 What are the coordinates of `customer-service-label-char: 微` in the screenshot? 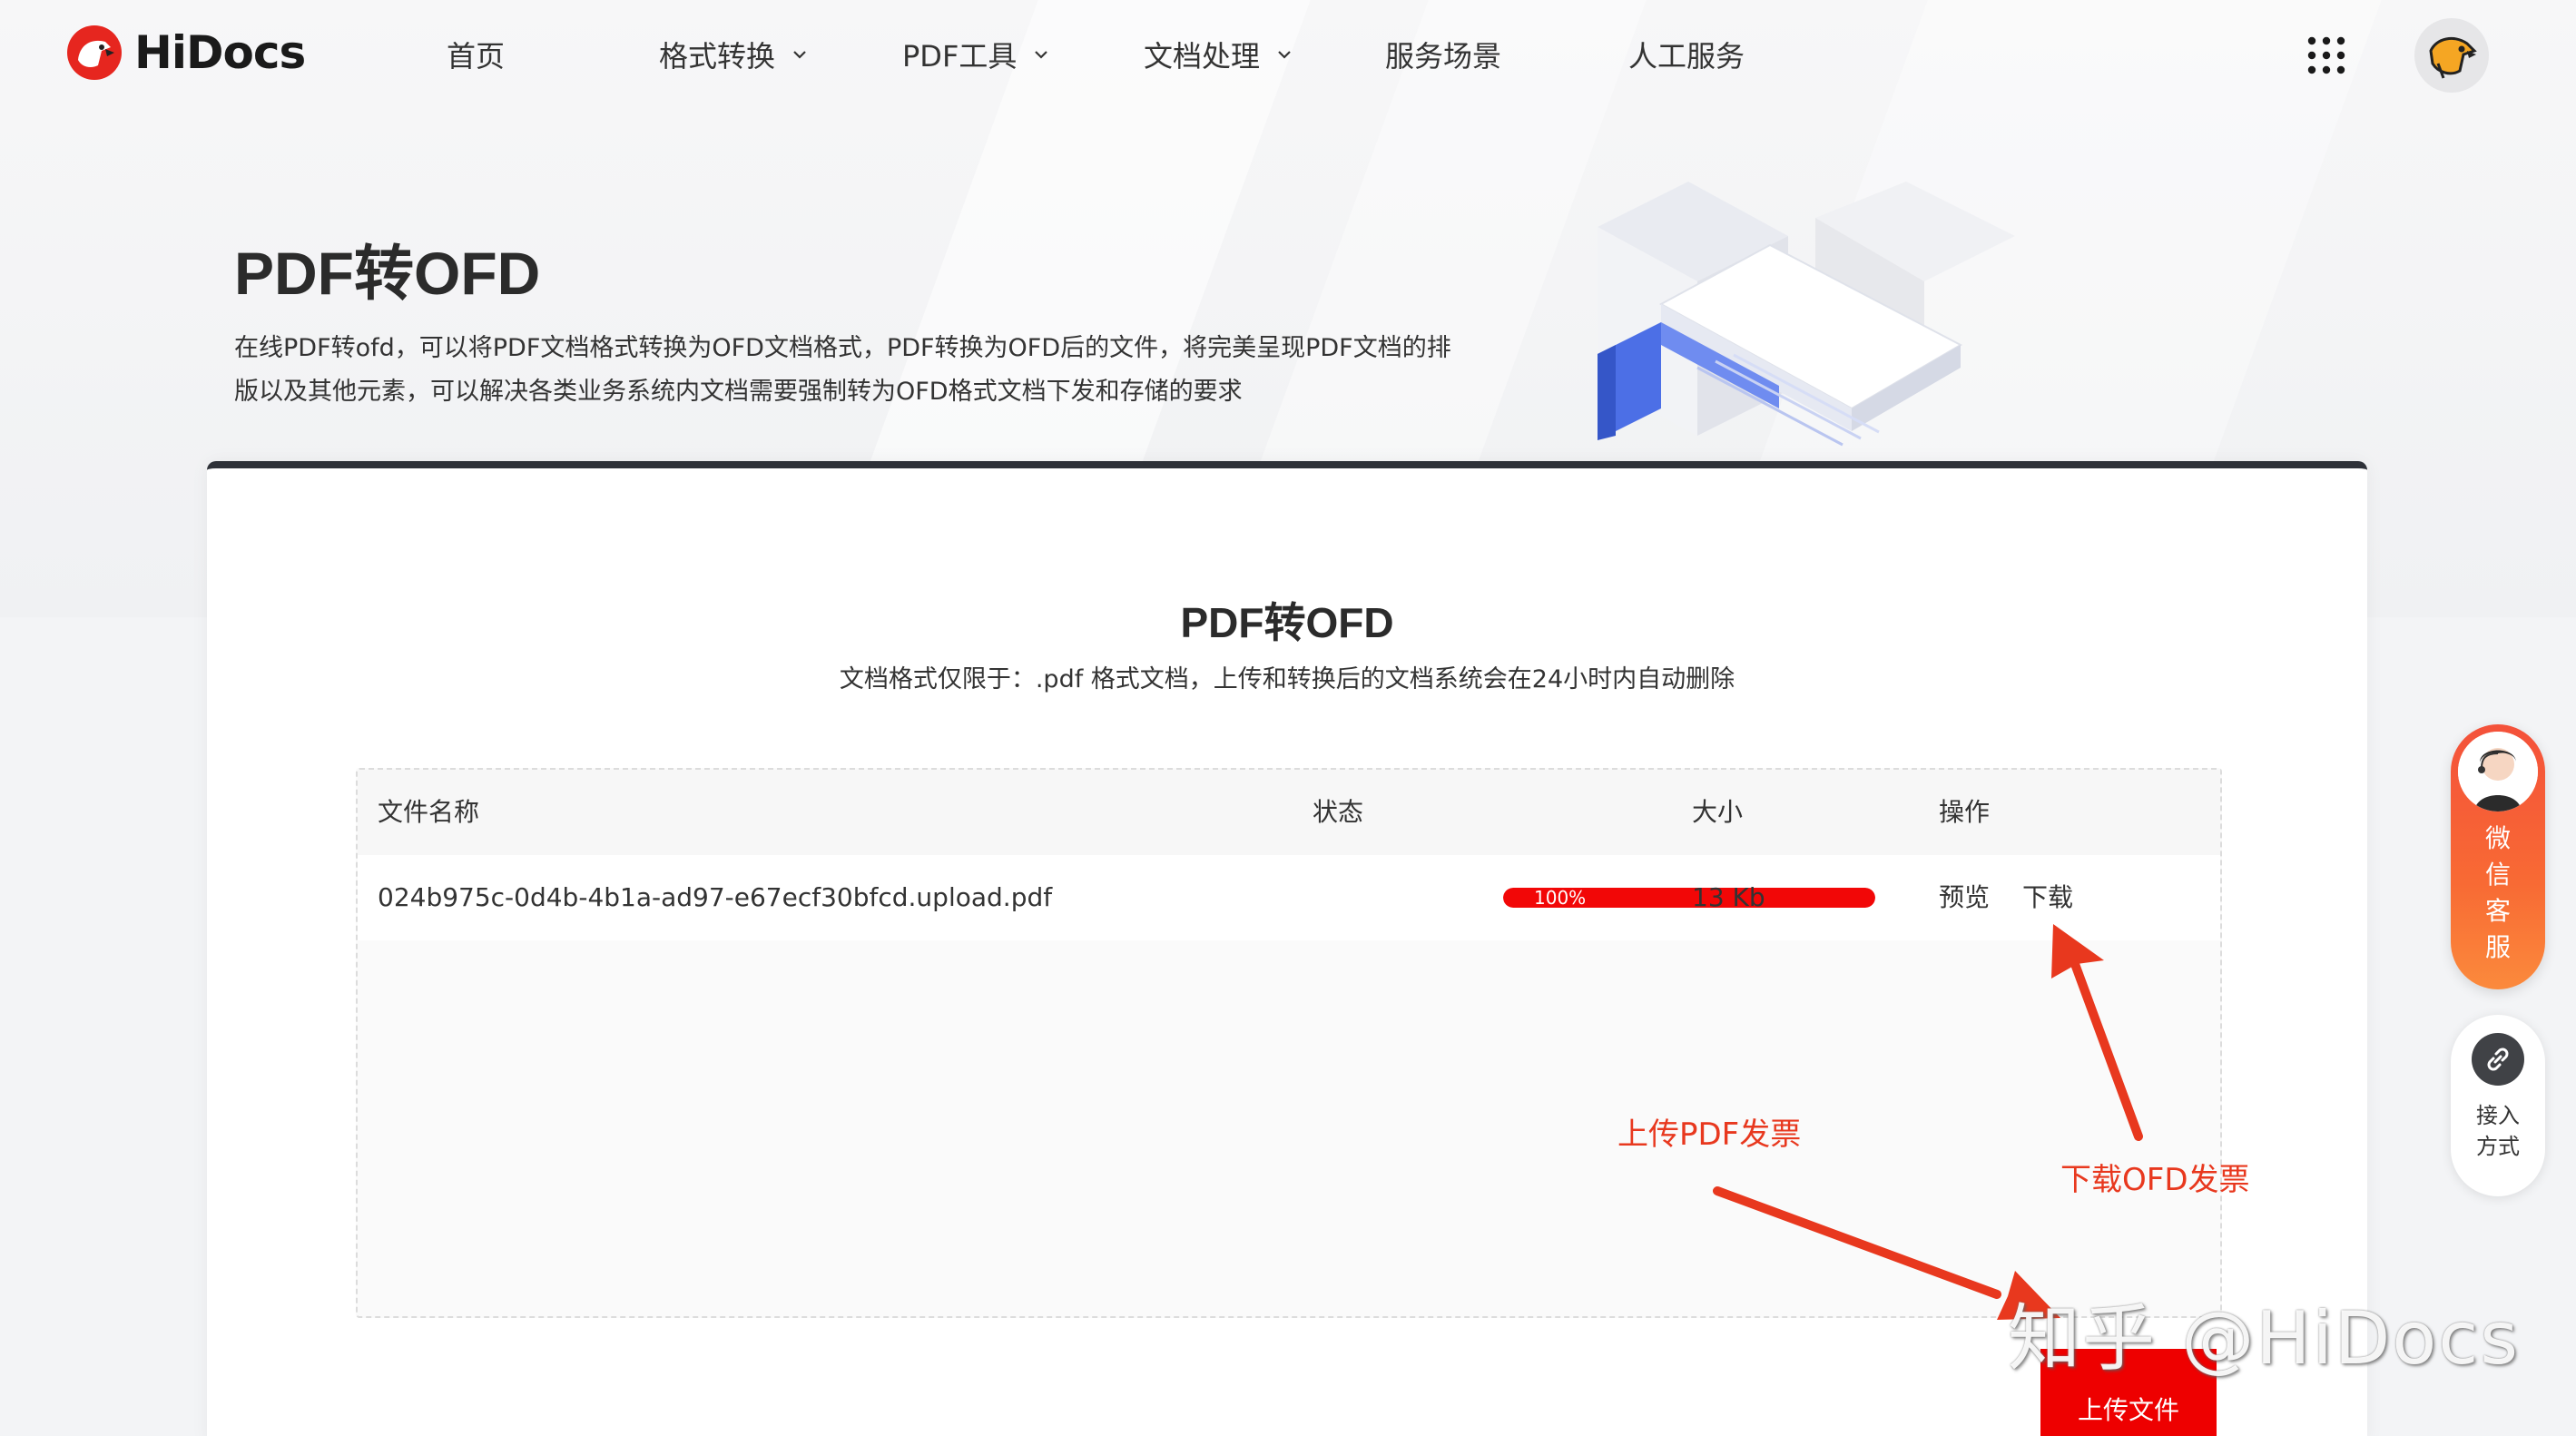 It's located at (2497, 838).